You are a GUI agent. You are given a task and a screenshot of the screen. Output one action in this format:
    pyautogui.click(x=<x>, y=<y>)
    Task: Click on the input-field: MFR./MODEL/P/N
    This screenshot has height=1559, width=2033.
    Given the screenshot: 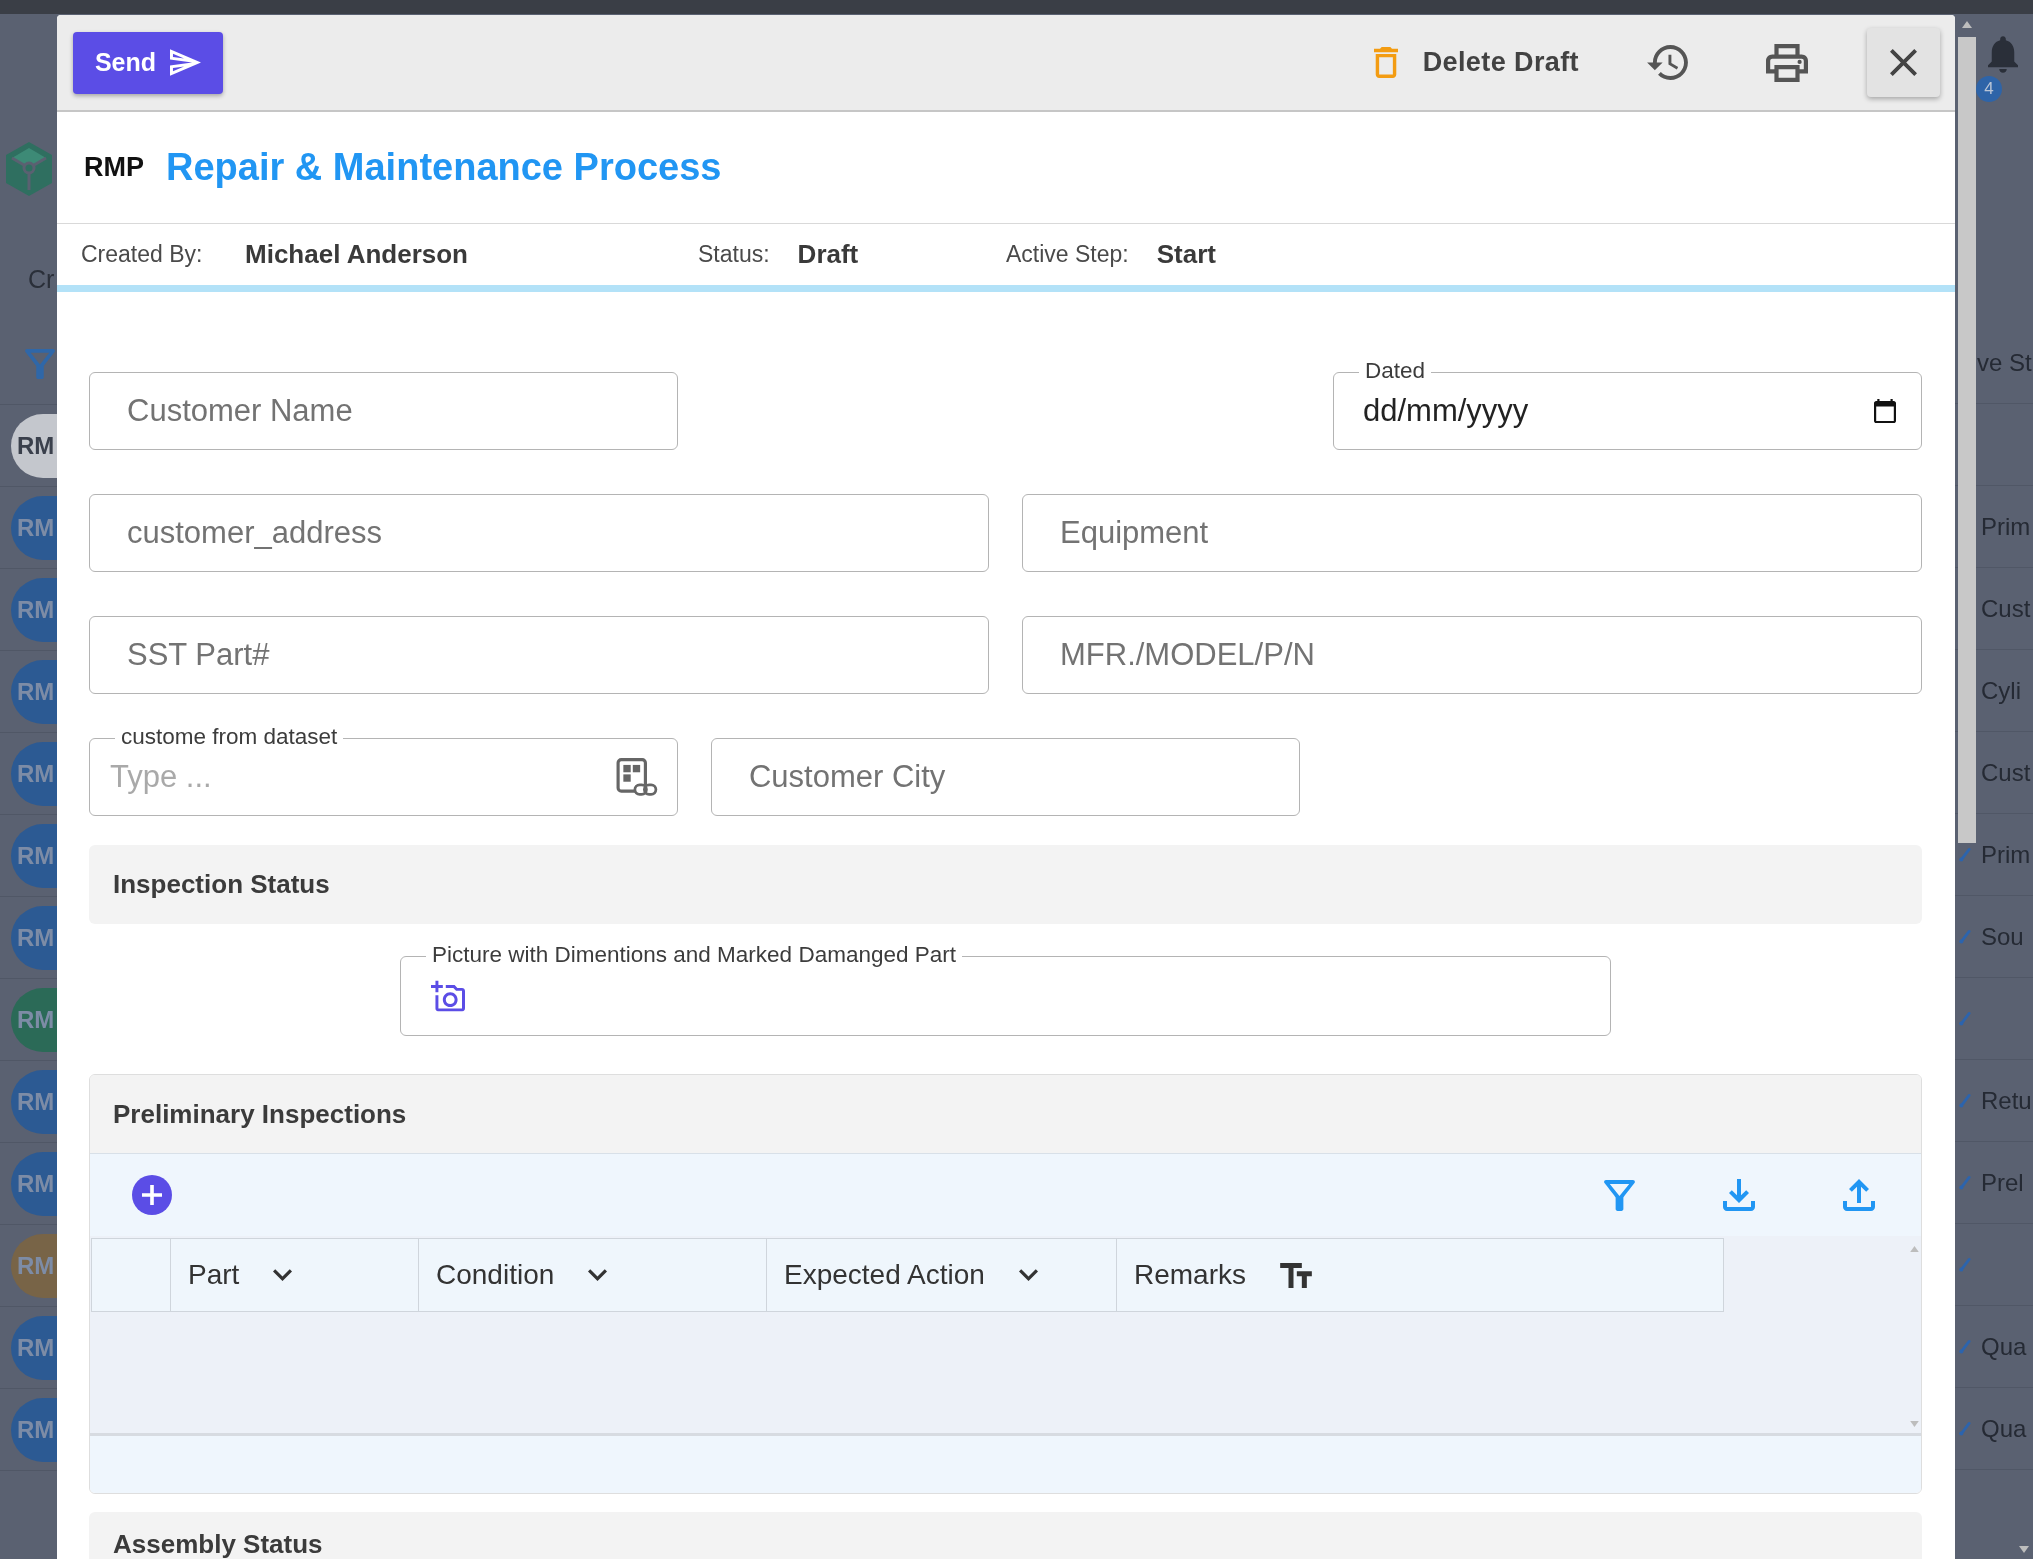 What is the action you would take?
    pyautogui.click(x=1472, y=655)
    